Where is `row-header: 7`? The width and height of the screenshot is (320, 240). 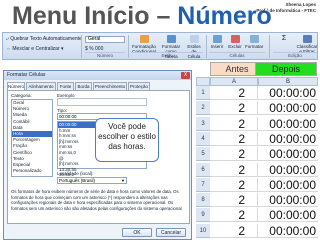 row-header: 7 is located at coordinates (203, 184).